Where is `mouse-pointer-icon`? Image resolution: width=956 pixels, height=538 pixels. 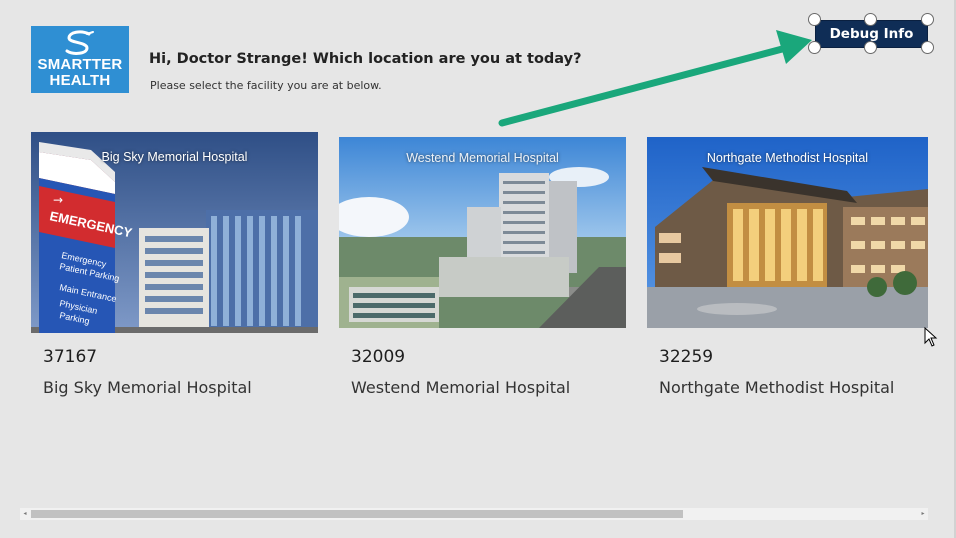 mouse-pointer-icon is located at coordinates (931, 337).